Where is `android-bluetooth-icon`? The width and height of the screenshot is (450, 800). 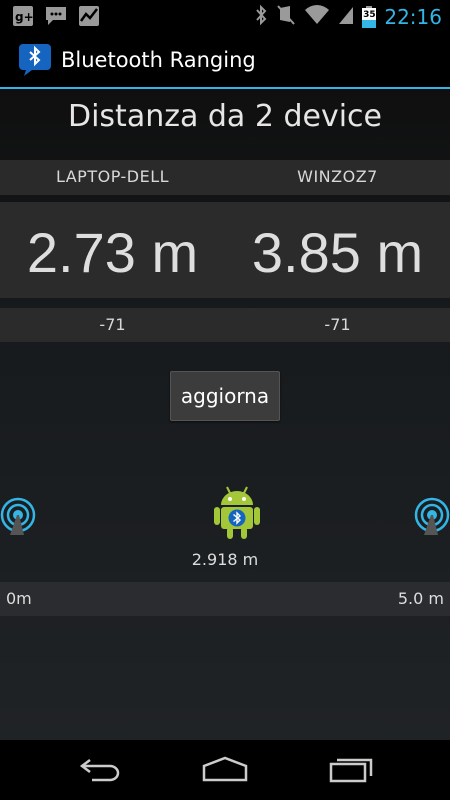 android-bluetooth-icon is located at coordinates (237, 514).